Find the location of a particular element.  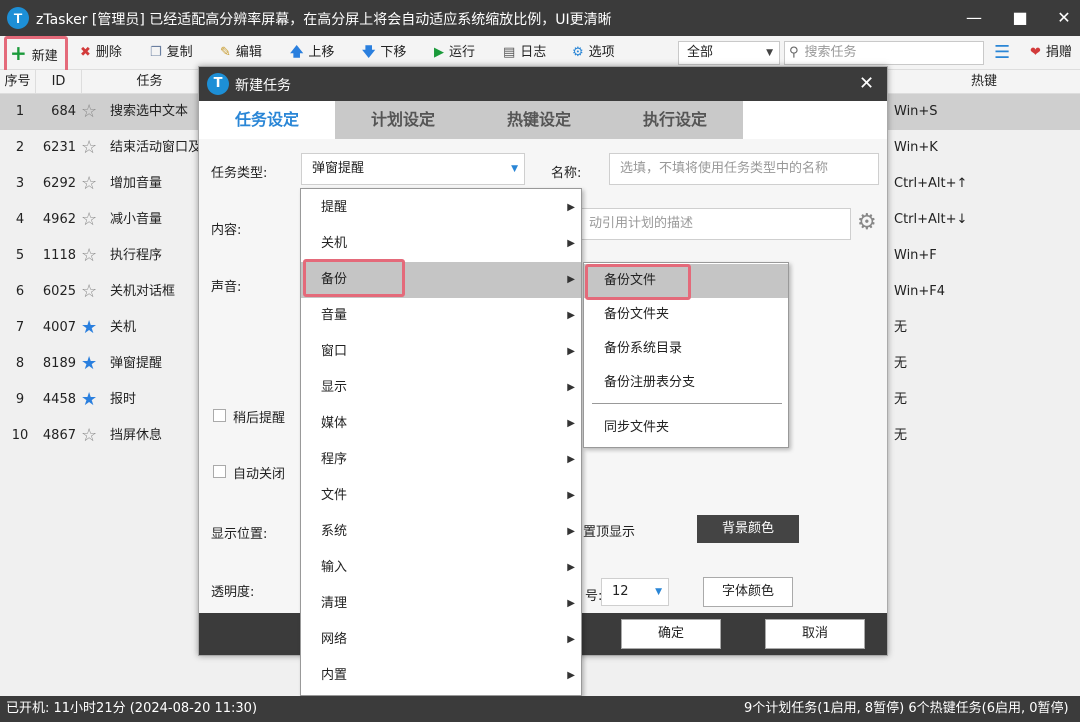

copy-button: ❐ 复制 is located at coordinates (171, 53).